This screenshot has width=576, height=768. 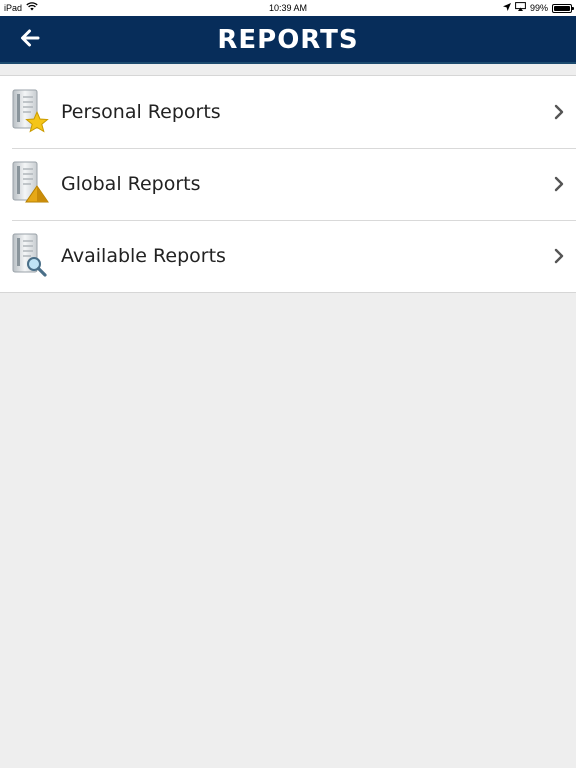 I want to click on list-item-label: Available Reports, so click(x=143, y=256).